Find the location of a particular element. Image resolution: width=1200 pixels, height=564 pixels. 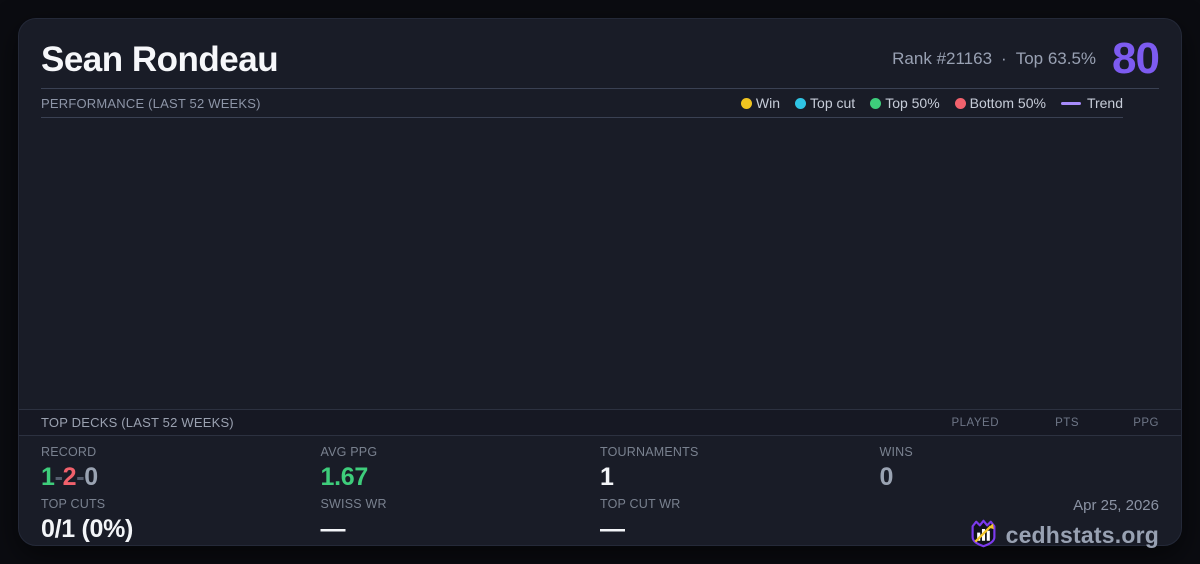

chart-legend: Win Top cut Top 50% Bottom 50% Trend is located at coordinates (931, 103).